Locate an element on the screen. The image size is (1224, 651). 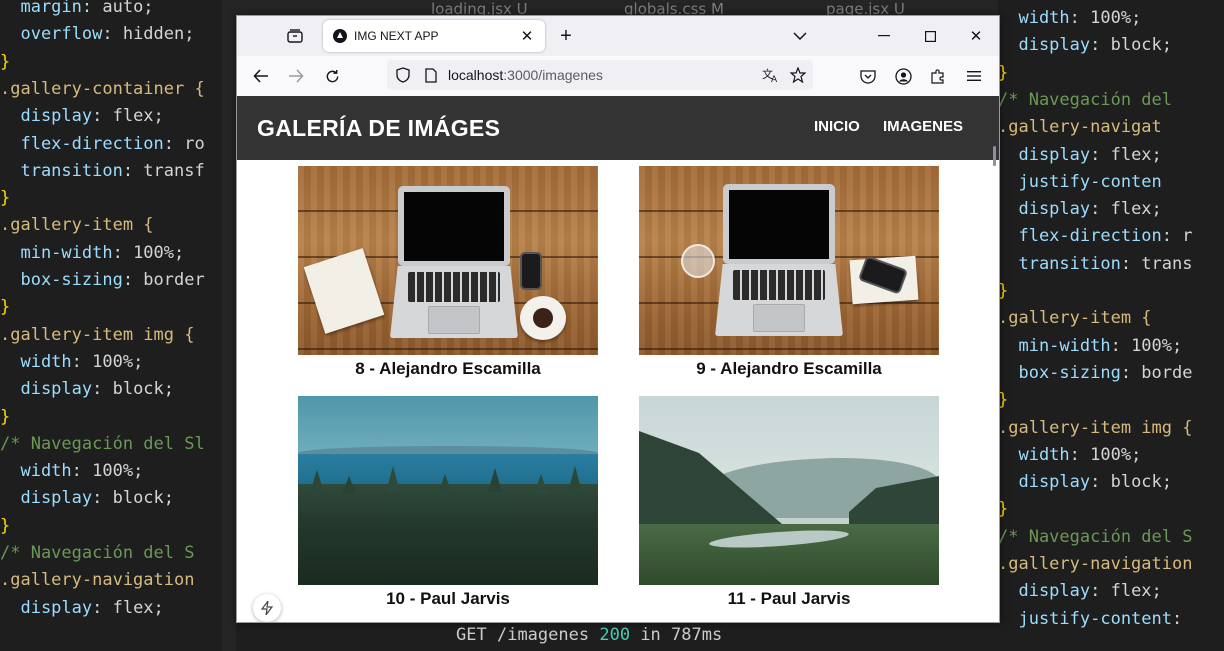
nav-link-imagenes: IMAGENES is located at coordinates (923, 127).